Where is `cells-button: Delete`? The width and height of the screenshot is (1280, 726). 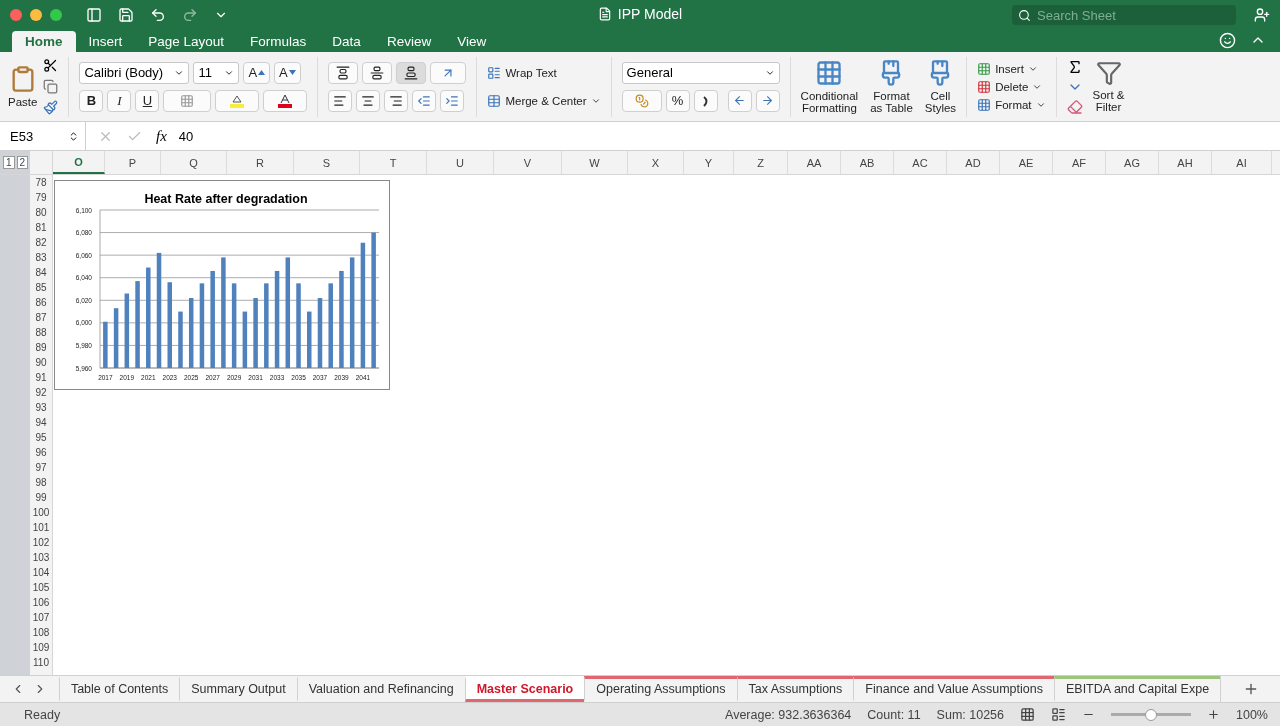 cells-button: Delete is located at coordinates (1011, 86).